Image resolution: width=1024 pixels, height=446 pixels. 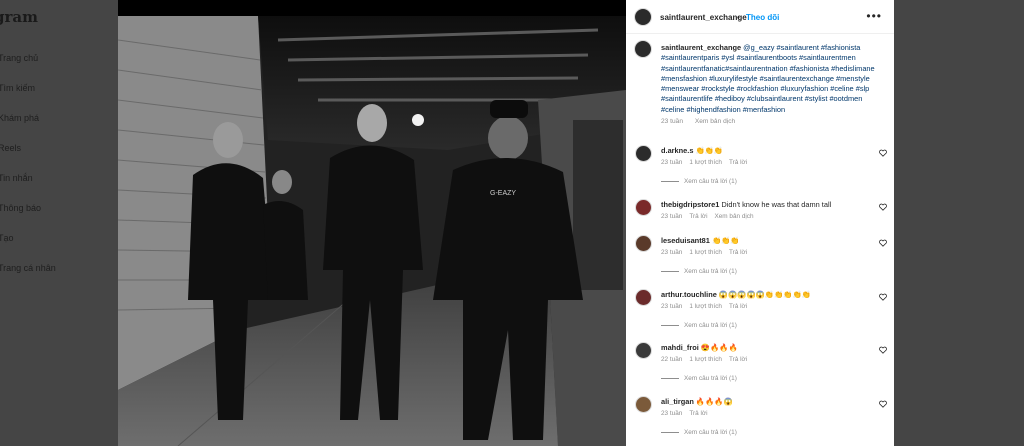 What do you see at coordinates (7, 238) in the screenshot?
I see `sidebar-item-create: Tạo` at bounding box center [7, 238].